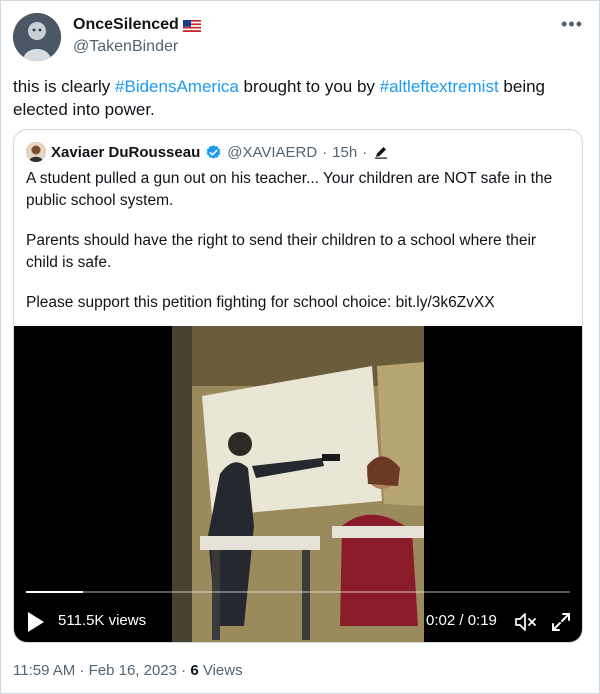 The image size is (600, 694). What do you see at coordinates (572, 24) in the screenshot?
I see `more-icon: •••` at bounding box center [572, 24].